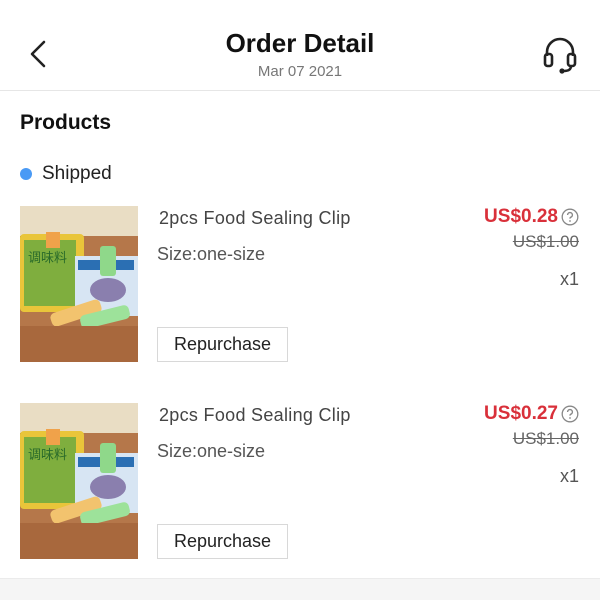  Describe the element at coordinates (300, 71) in the screenshot. I see `order-date: Mar 07 2021` at that location.